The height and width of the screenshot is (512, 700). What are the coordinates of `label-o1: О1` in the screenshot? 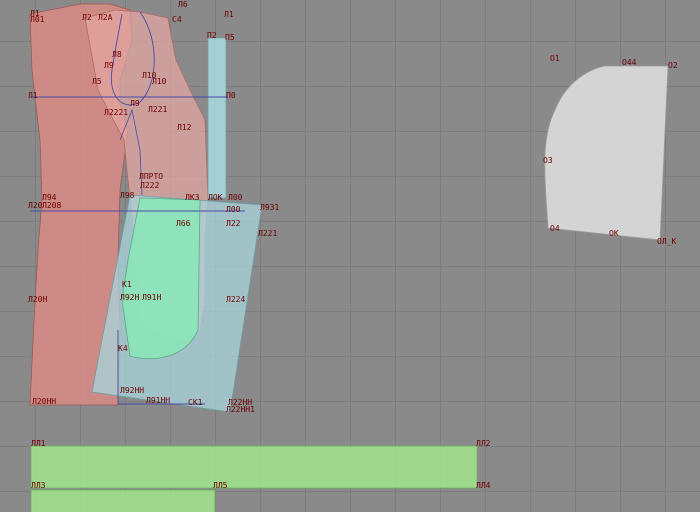 It's located at (555, 58).